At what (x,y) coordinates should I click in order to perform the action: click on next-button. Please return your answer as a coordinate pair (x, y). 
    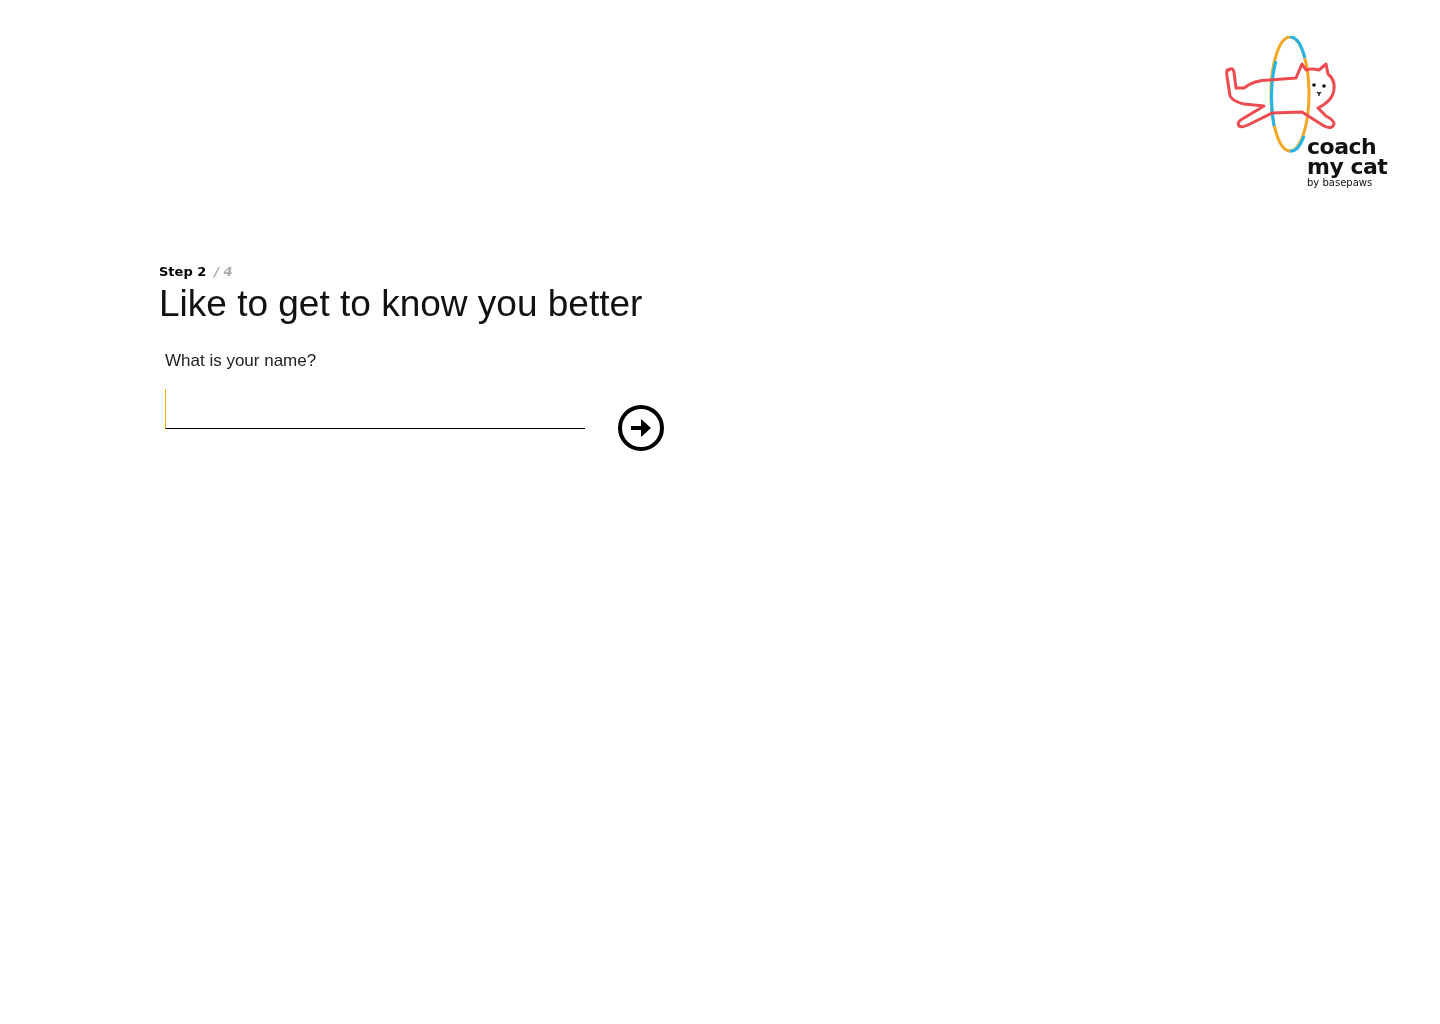
    Looking at the image, I should click on (641, 428).